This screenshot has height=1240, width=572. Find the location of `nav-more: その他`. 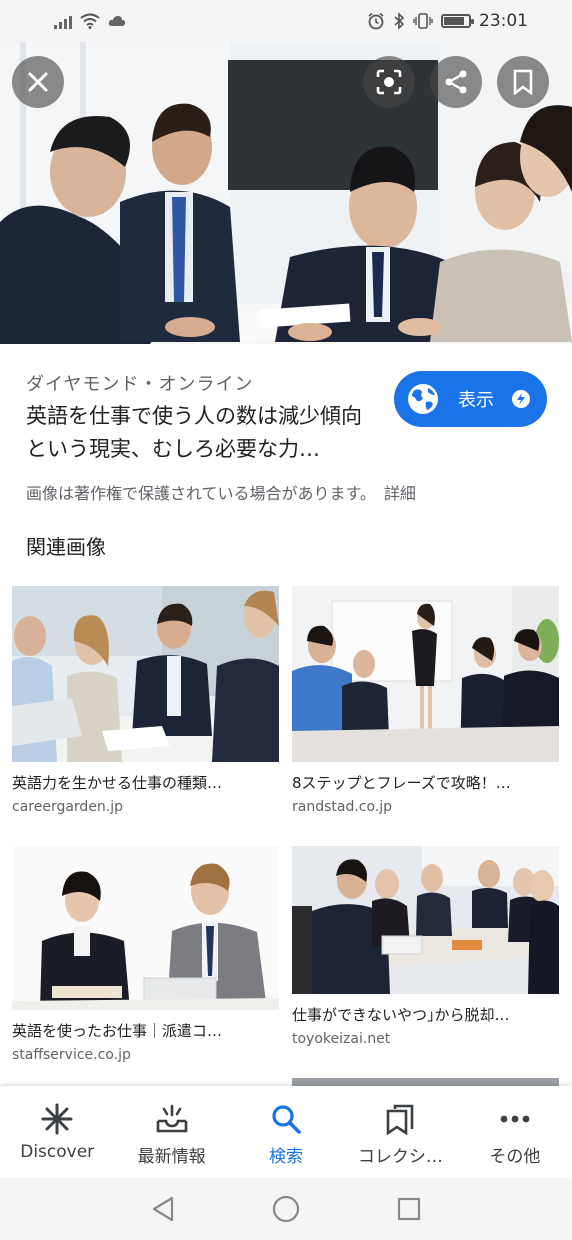

nav-more: その他 is located at coordinates (515, 1132).